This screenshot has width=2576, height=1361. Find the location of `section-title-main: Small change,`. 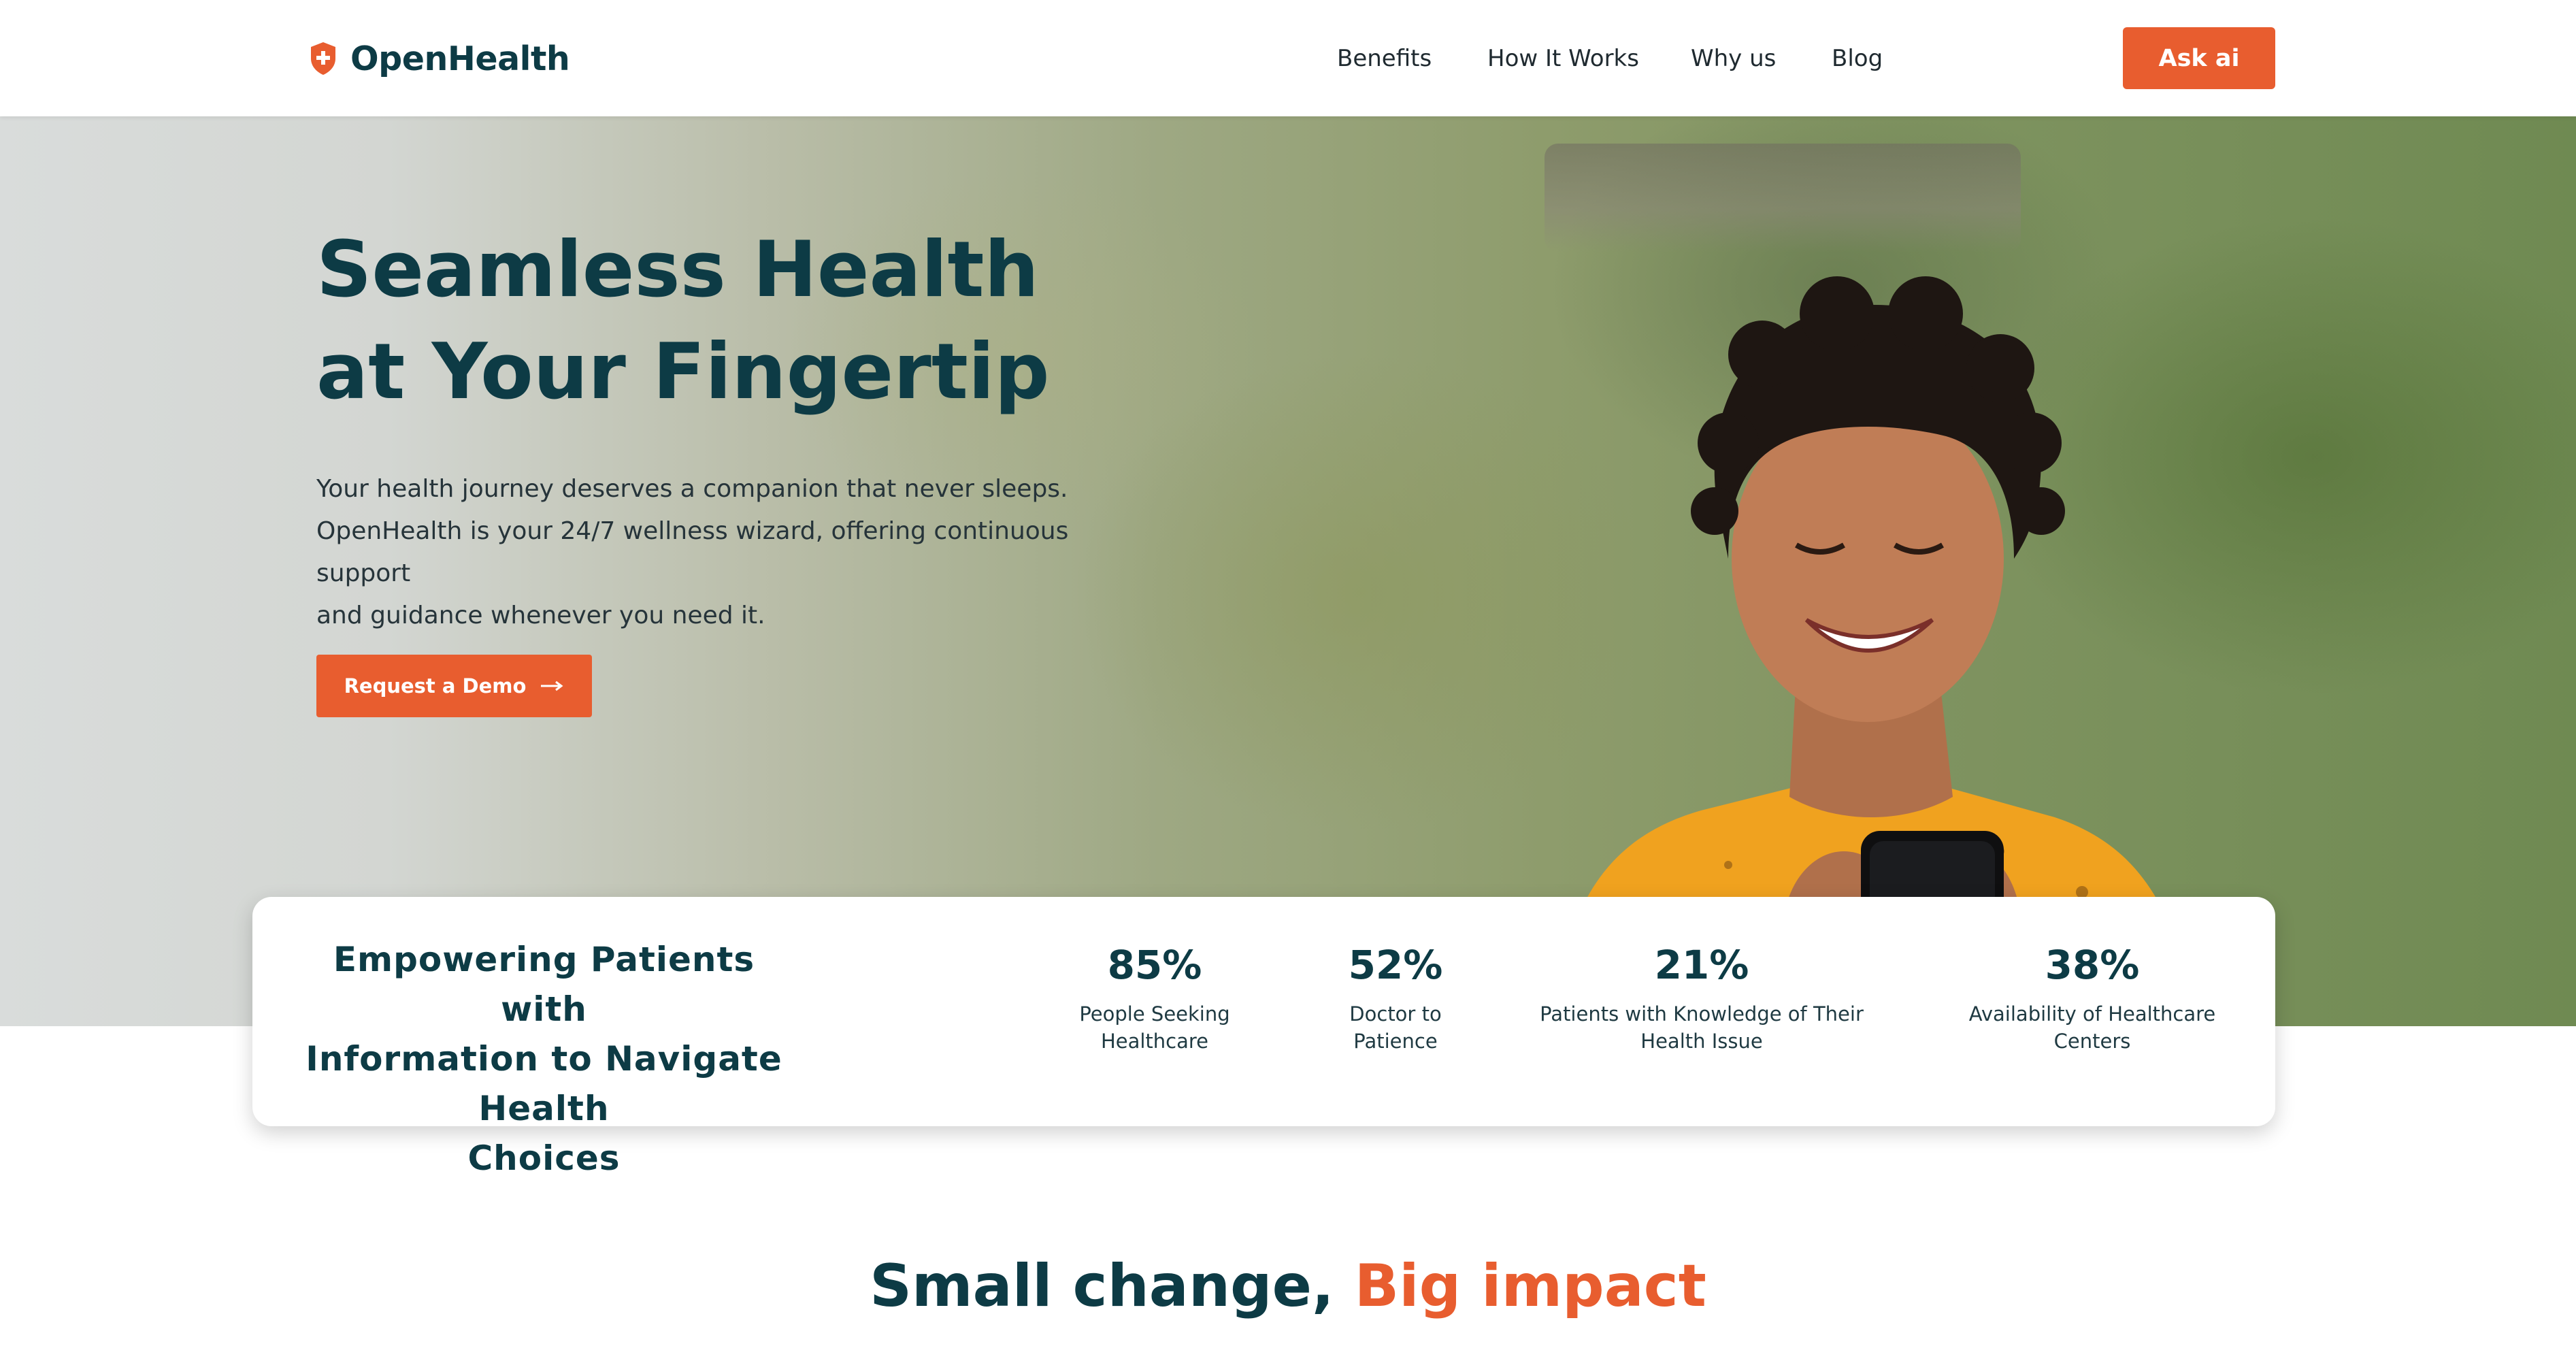

section-title-main: Small change, is located at coordinates (1113, 1286).